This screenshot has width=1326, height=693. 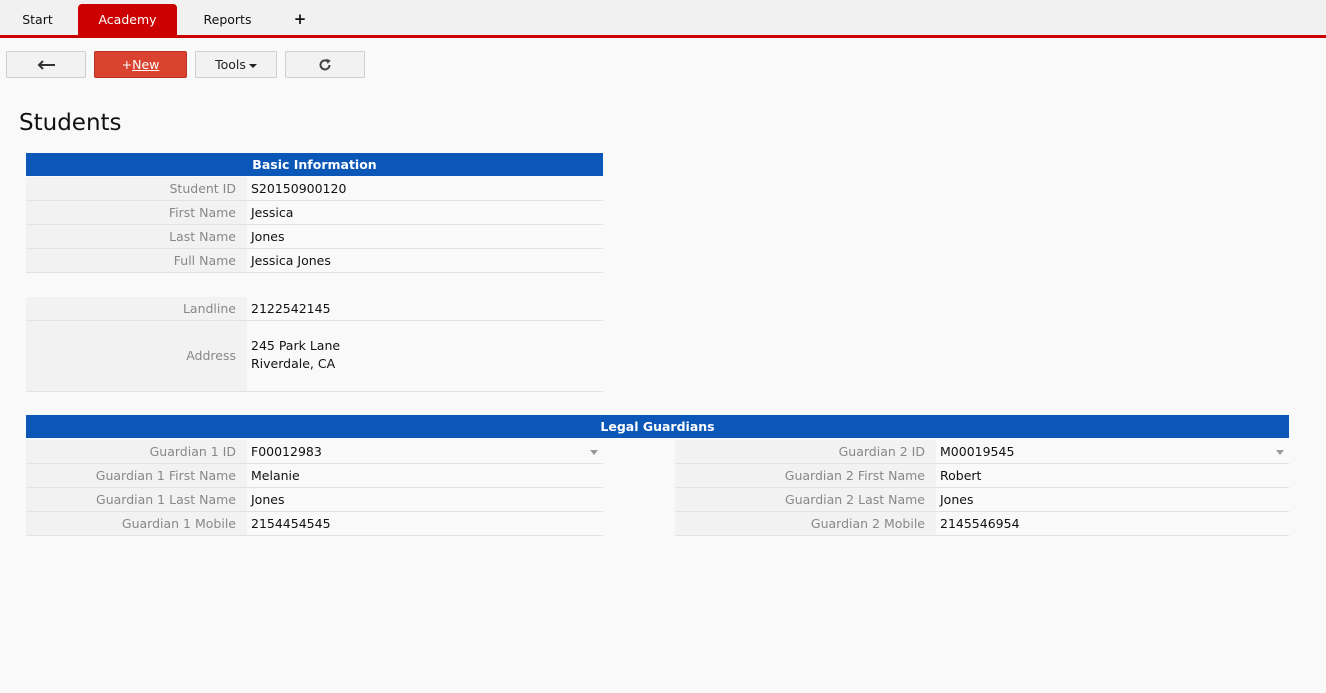 I want to click on new-button-prefix: +, so click(x=127, y=64).